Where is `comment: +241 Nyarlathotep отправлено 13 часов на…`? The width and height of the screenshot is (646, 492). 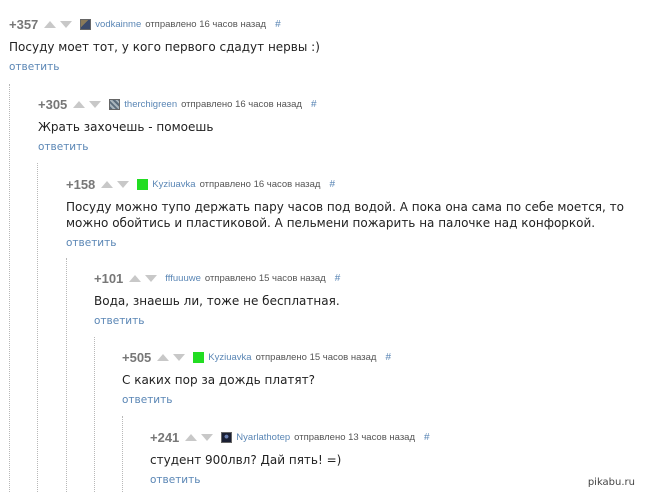
comment: +241 Nyarlathotep отправлено 13 часов на… is located at coordinates (290, 458).